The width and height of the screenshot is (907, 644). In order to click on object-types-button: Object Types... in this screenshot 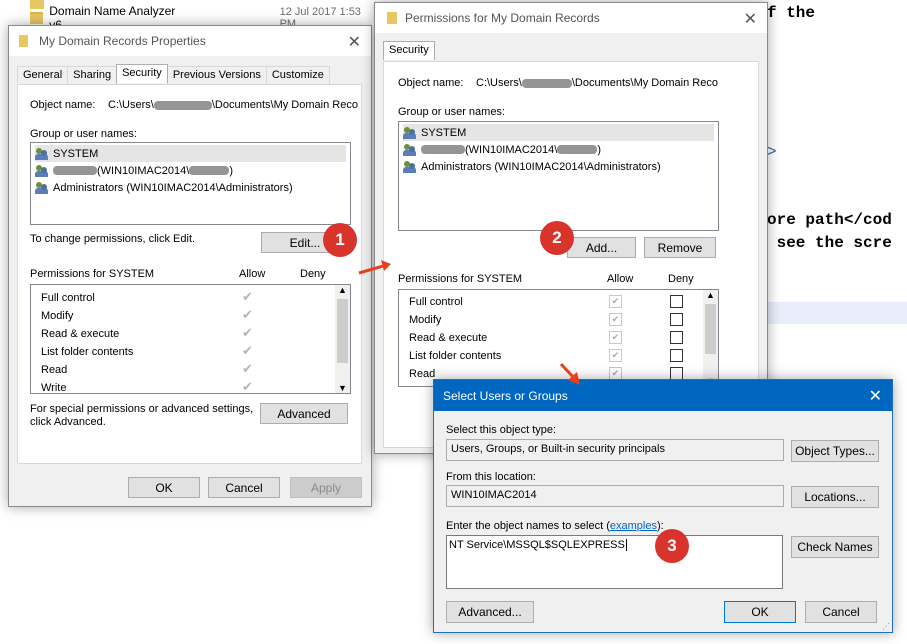, I will do `click(835, 451)`.